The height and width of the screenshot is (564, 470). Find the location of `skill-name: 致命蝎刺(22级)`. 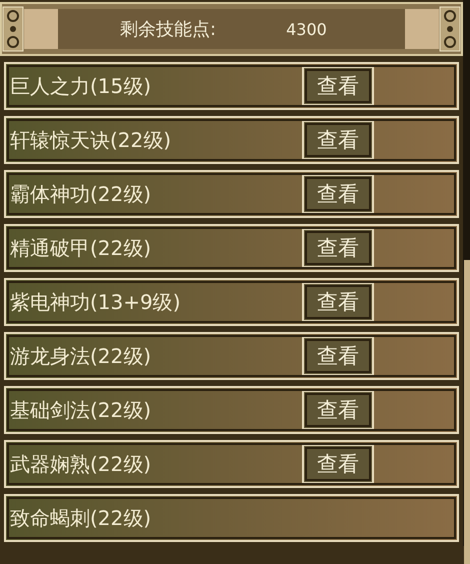

skill-name: 致命蝎刺(22级) is located at coordinates (80, 518).